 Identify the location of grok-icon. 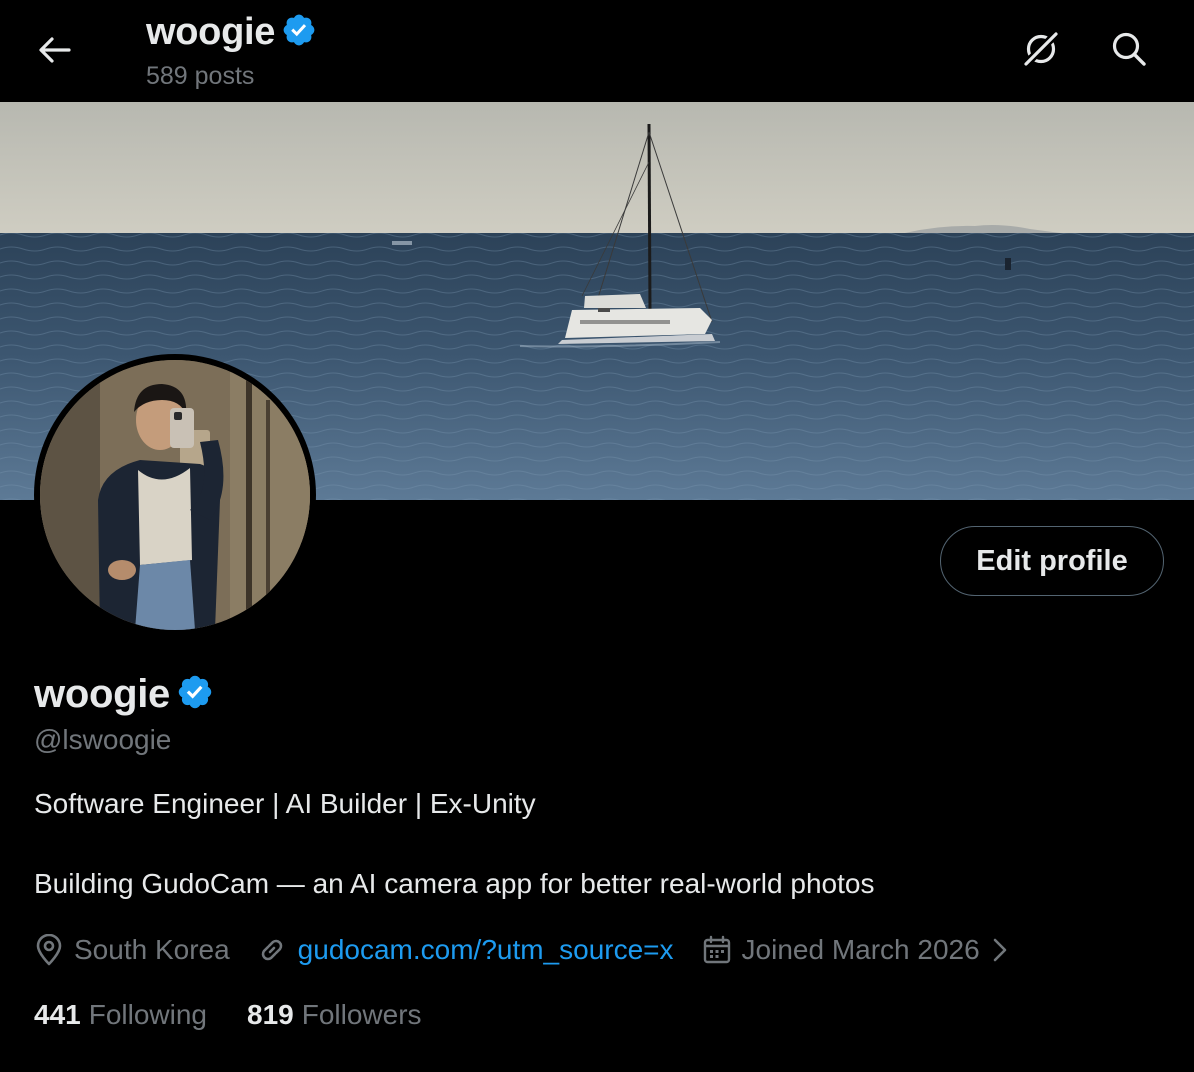
(1041, 49).